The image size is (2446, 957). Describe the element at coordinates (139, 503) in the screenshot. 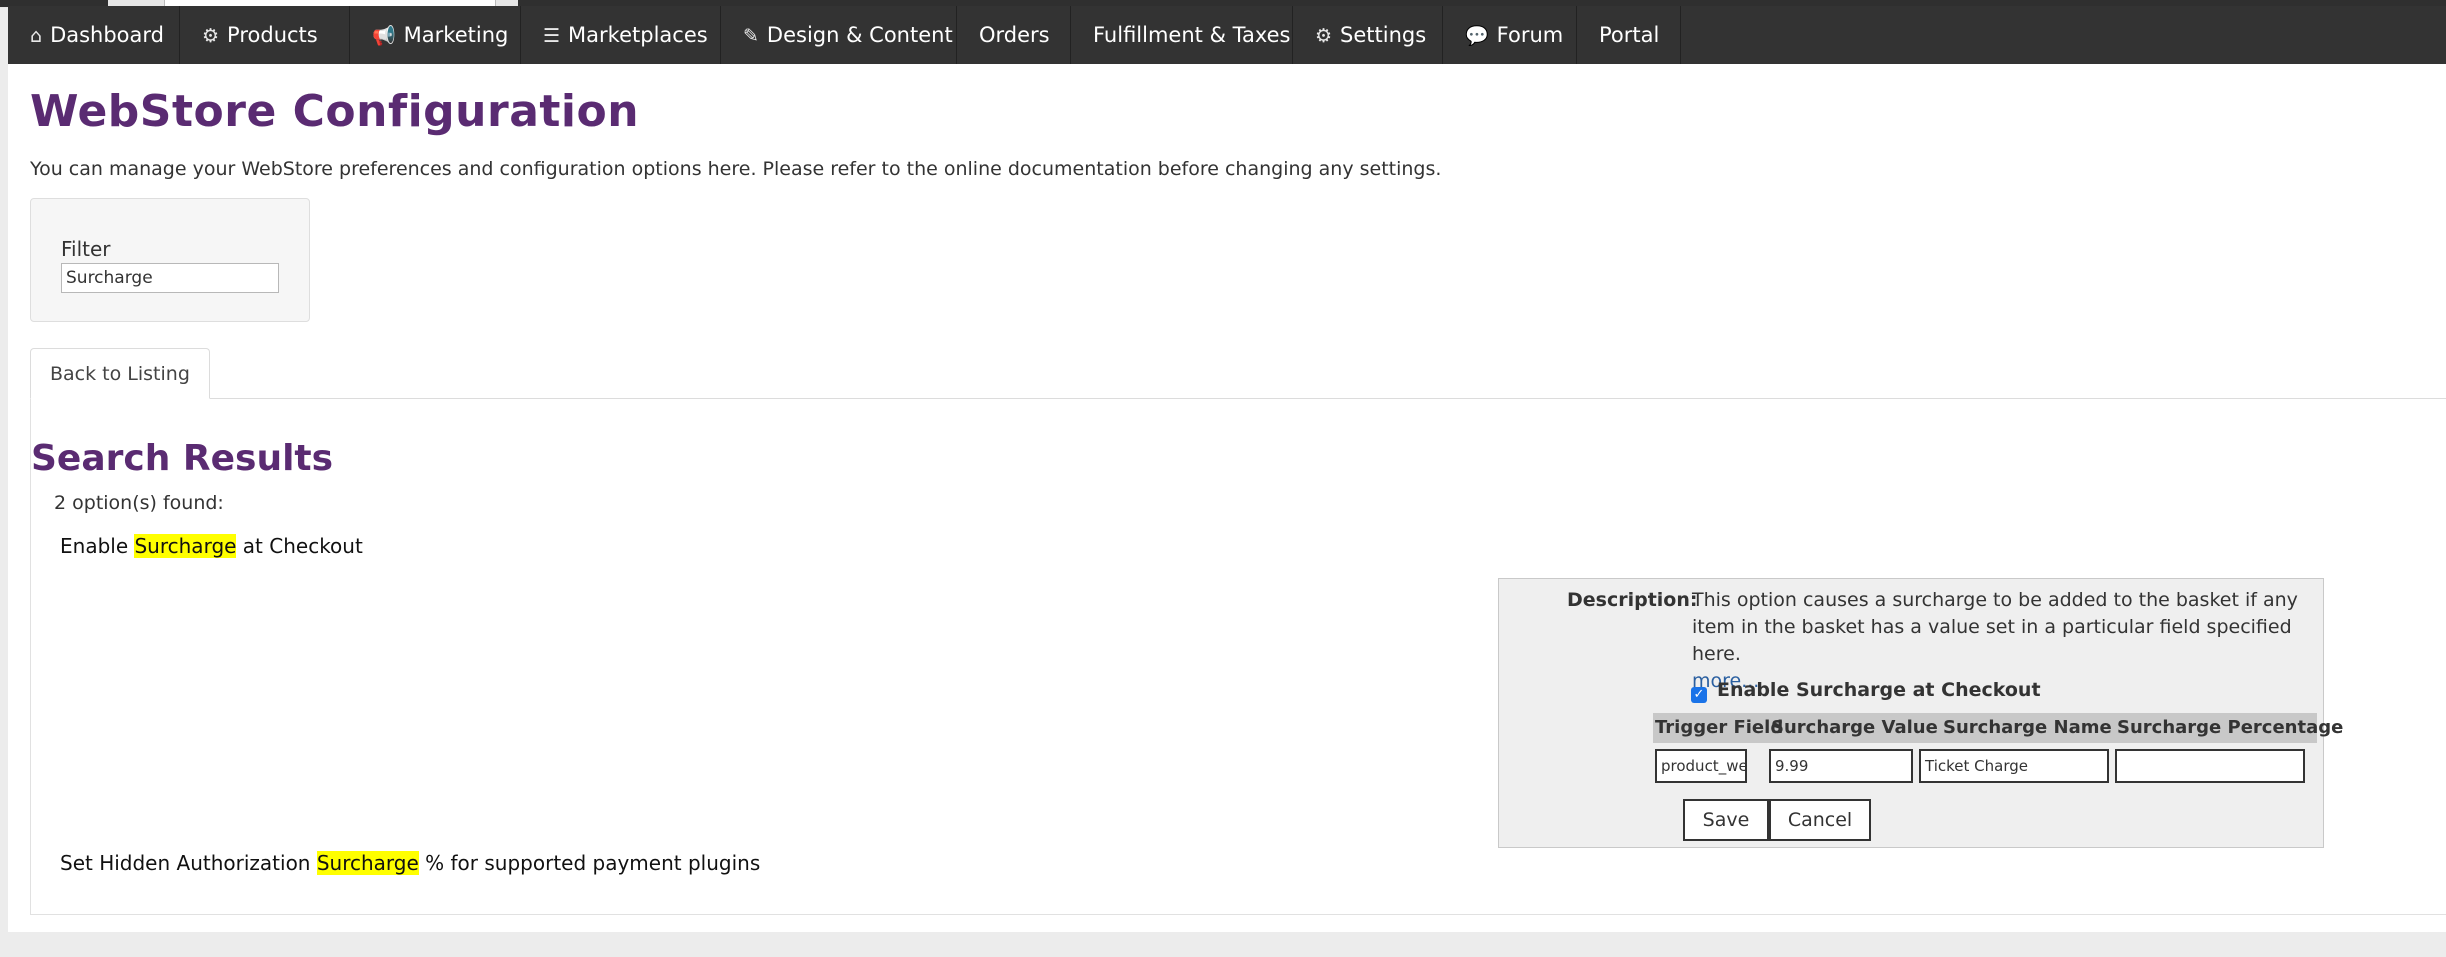

I see `results-count: 2 option(s) found:` at that location.